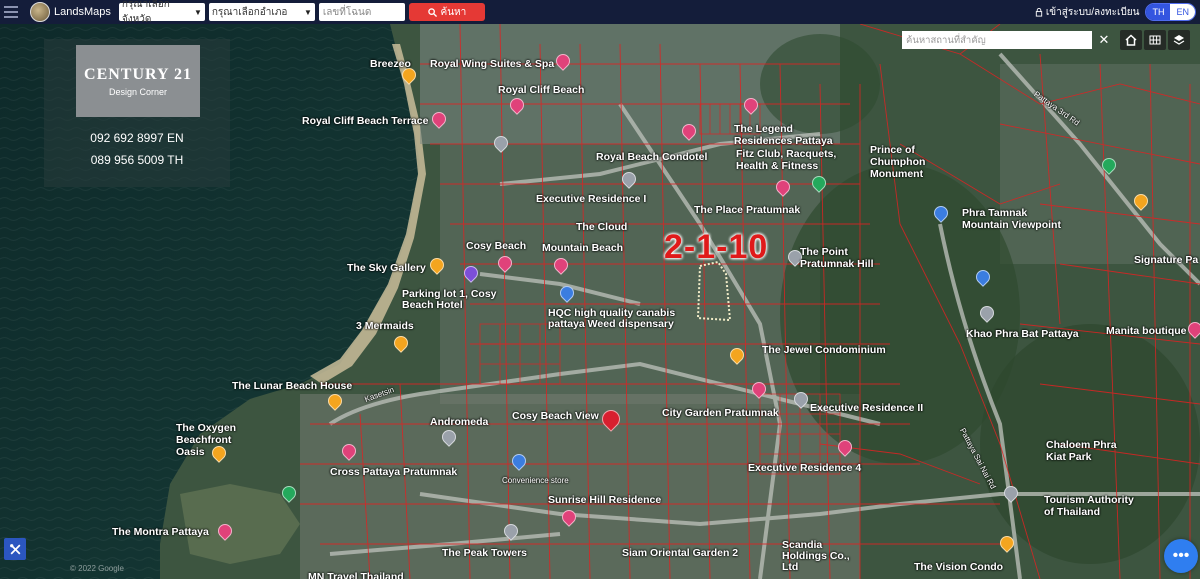  I want to click on agent-card-subtitle: Design Corner, so click(138, 91).